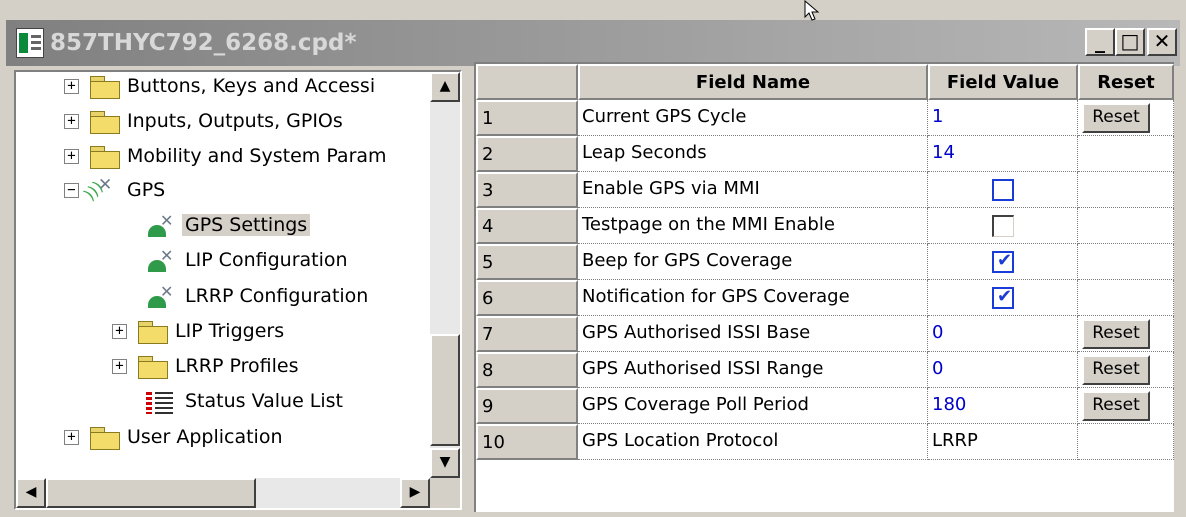 Image resolution: width=1186 pixels, height=517 pixels. What do you see at coordinates (277, 296) in the screenshot?
I see `tree-item-label: LRRP Configuration` at bounding box center [277, 296].